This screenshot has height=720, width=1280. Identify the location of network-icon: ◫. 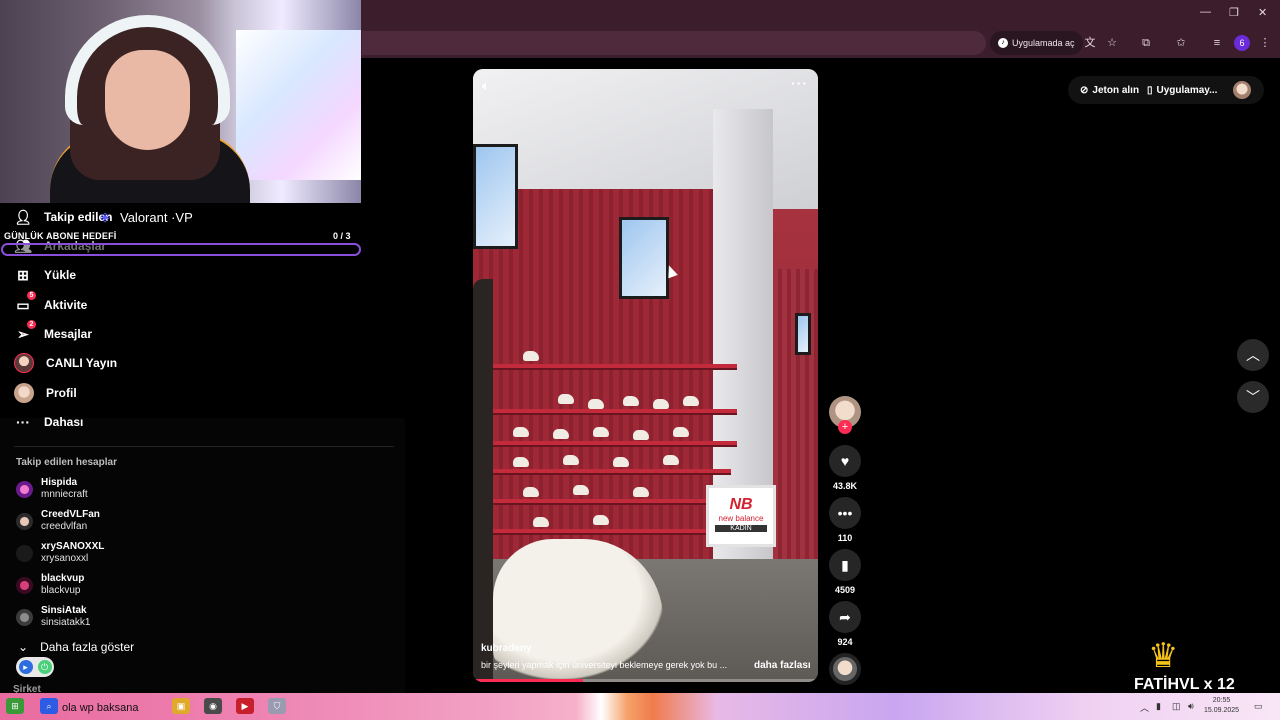
(1176, 706).